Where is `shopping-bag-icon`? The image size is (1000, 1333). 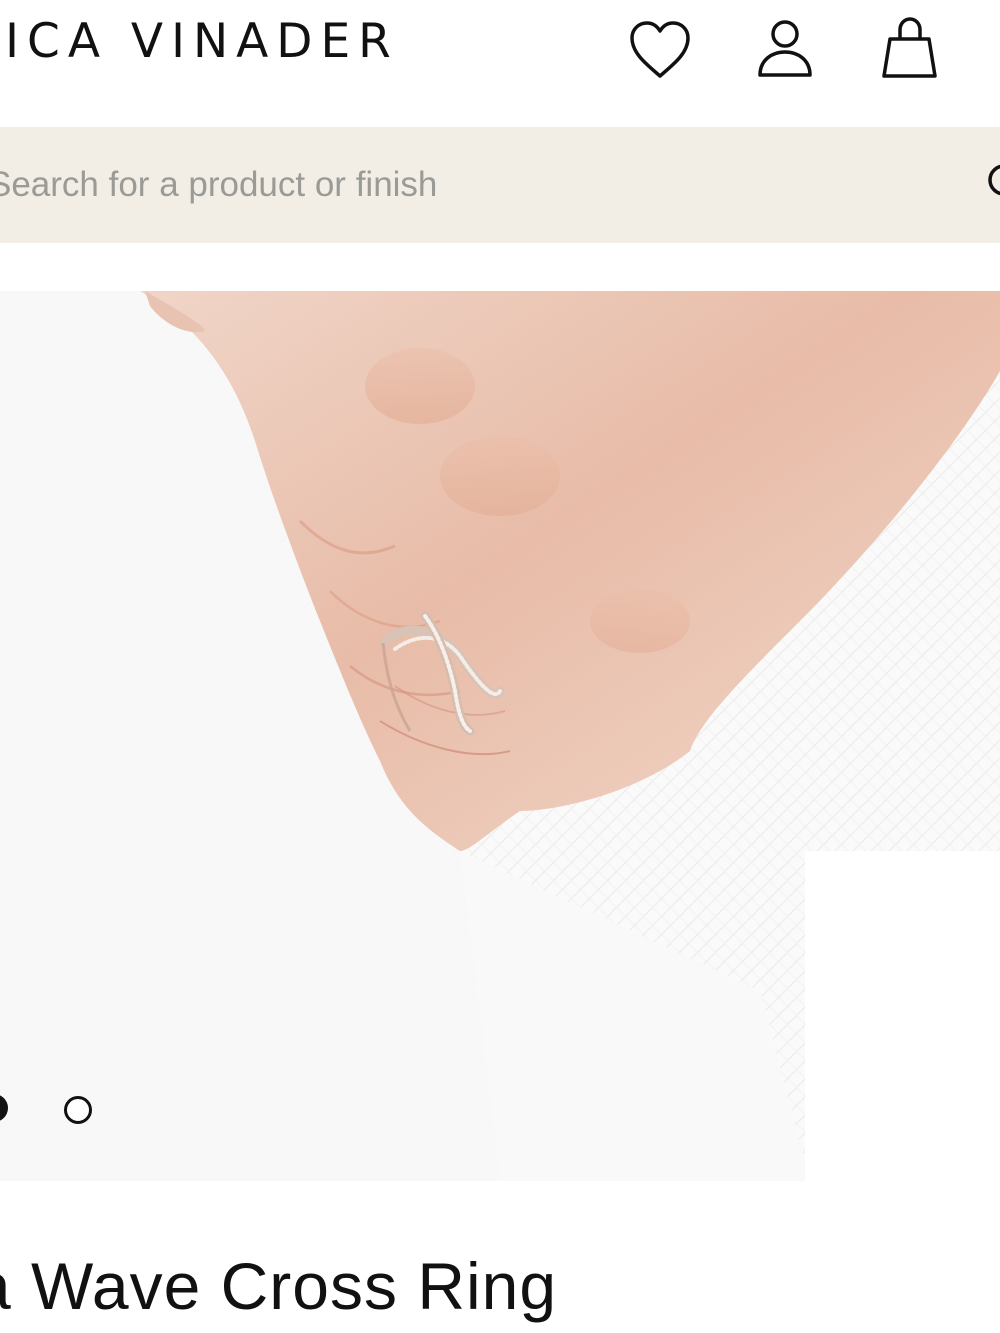
shopping-bag-icon is located at coordinates (909, 47).